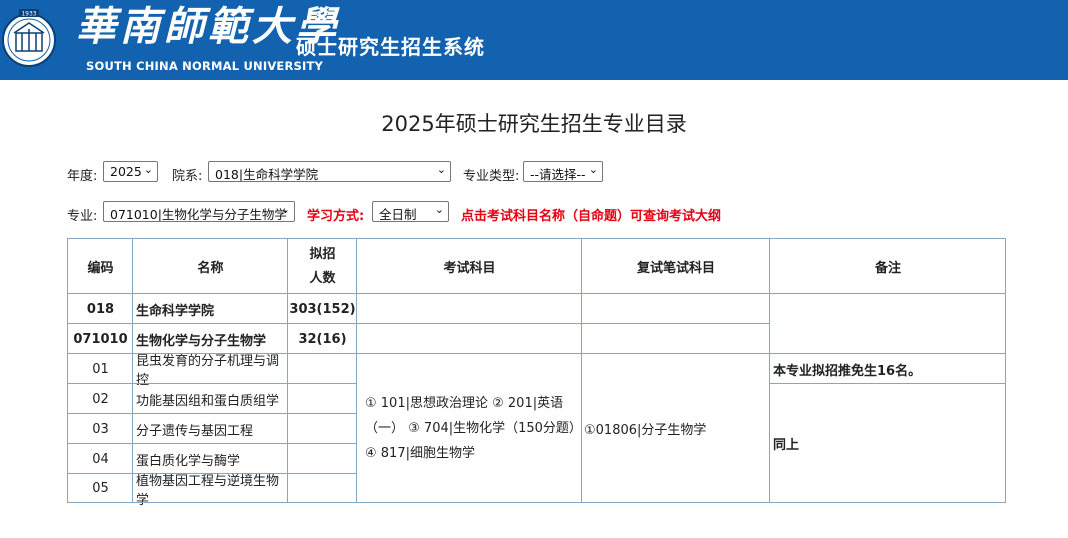 This screenshot has height=538, width=1068. I want to click on header-name: 名称, so click(210, 266).